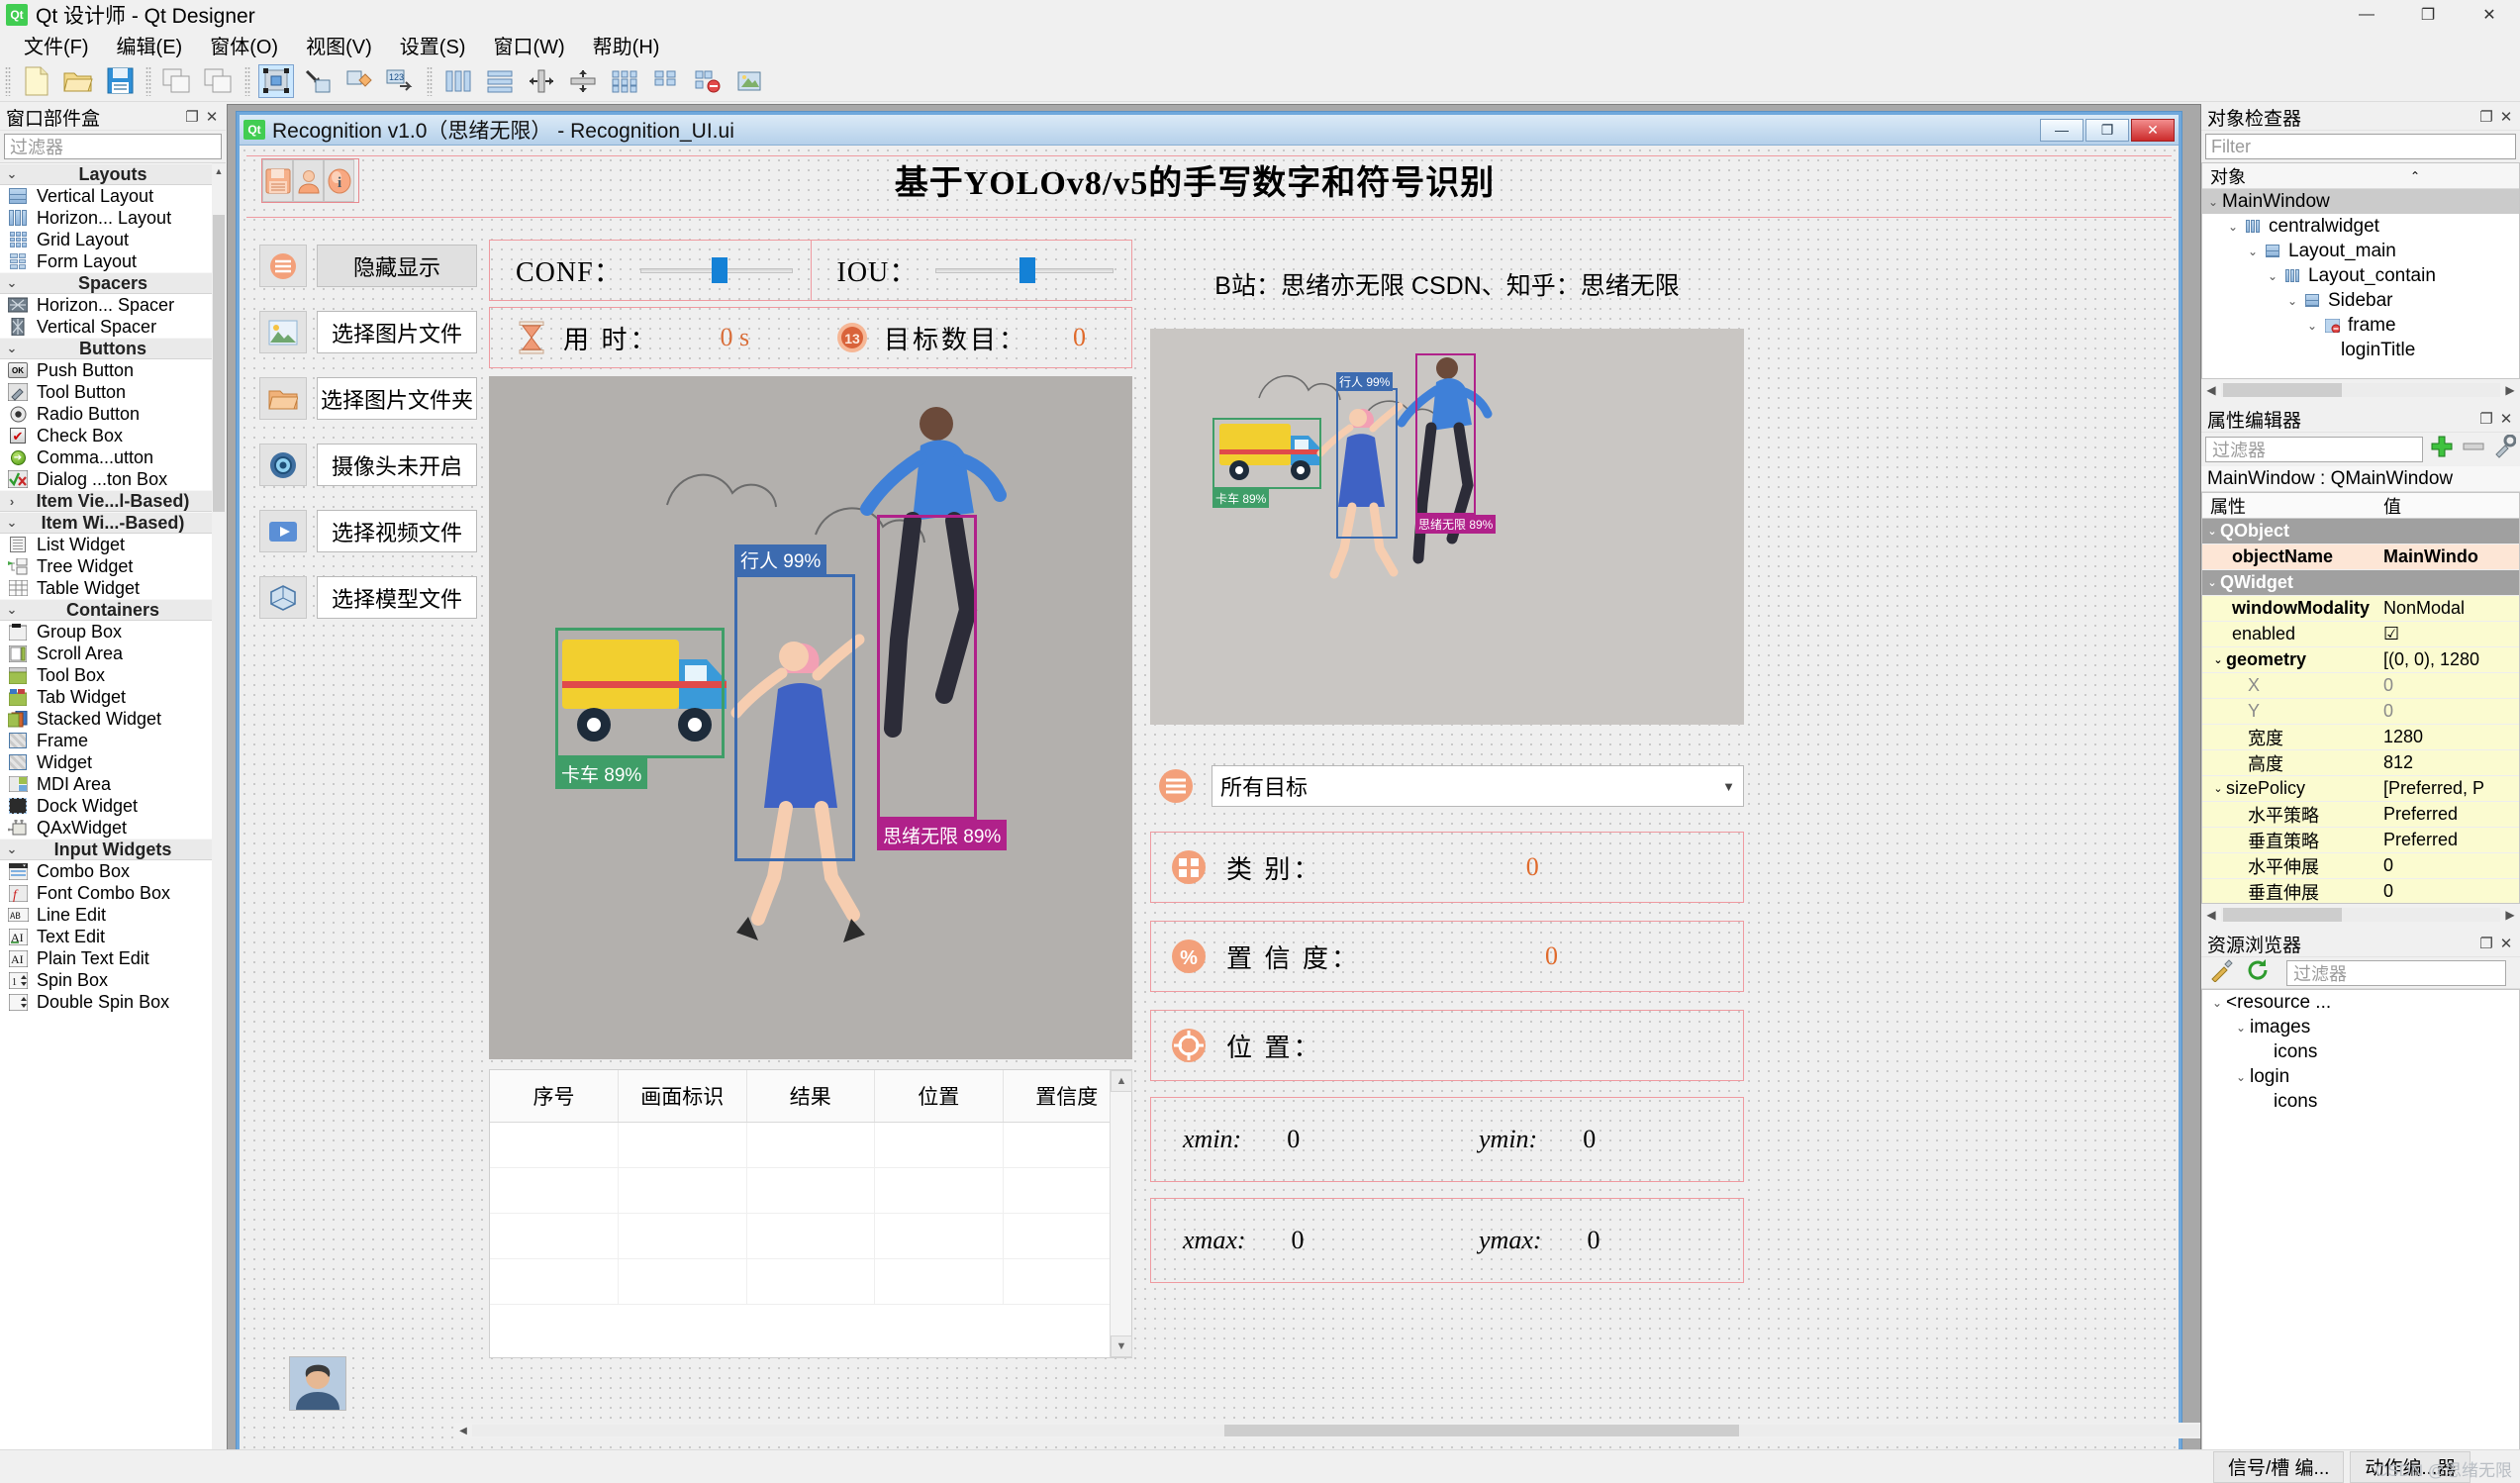 The image size is (2520, 1483). Describe the element at coordinates (283, 399) in the screenshot. I see `folder-icon` at that location.